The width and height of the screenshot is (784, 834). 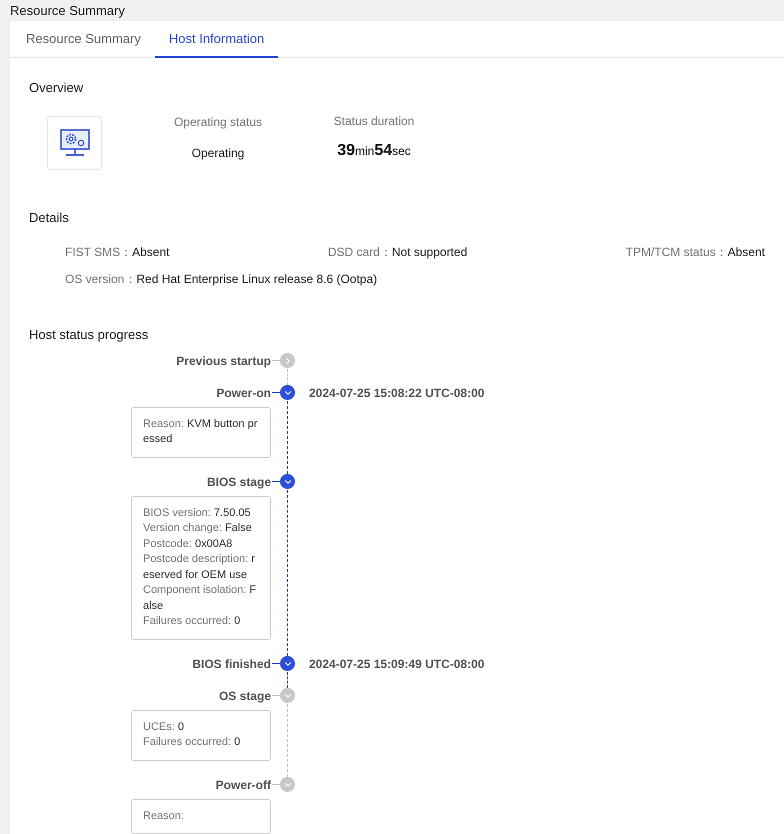 What do you see at coordinates (374, 151) in the screenshot?
I see `duration-value: 39min54sec` at bounding box center [374, 151].